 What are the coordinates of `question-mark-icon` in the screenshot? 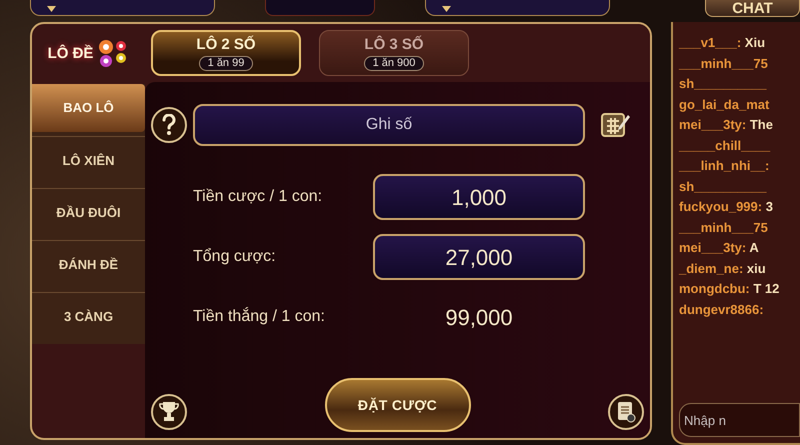 It's located at (169, 125).